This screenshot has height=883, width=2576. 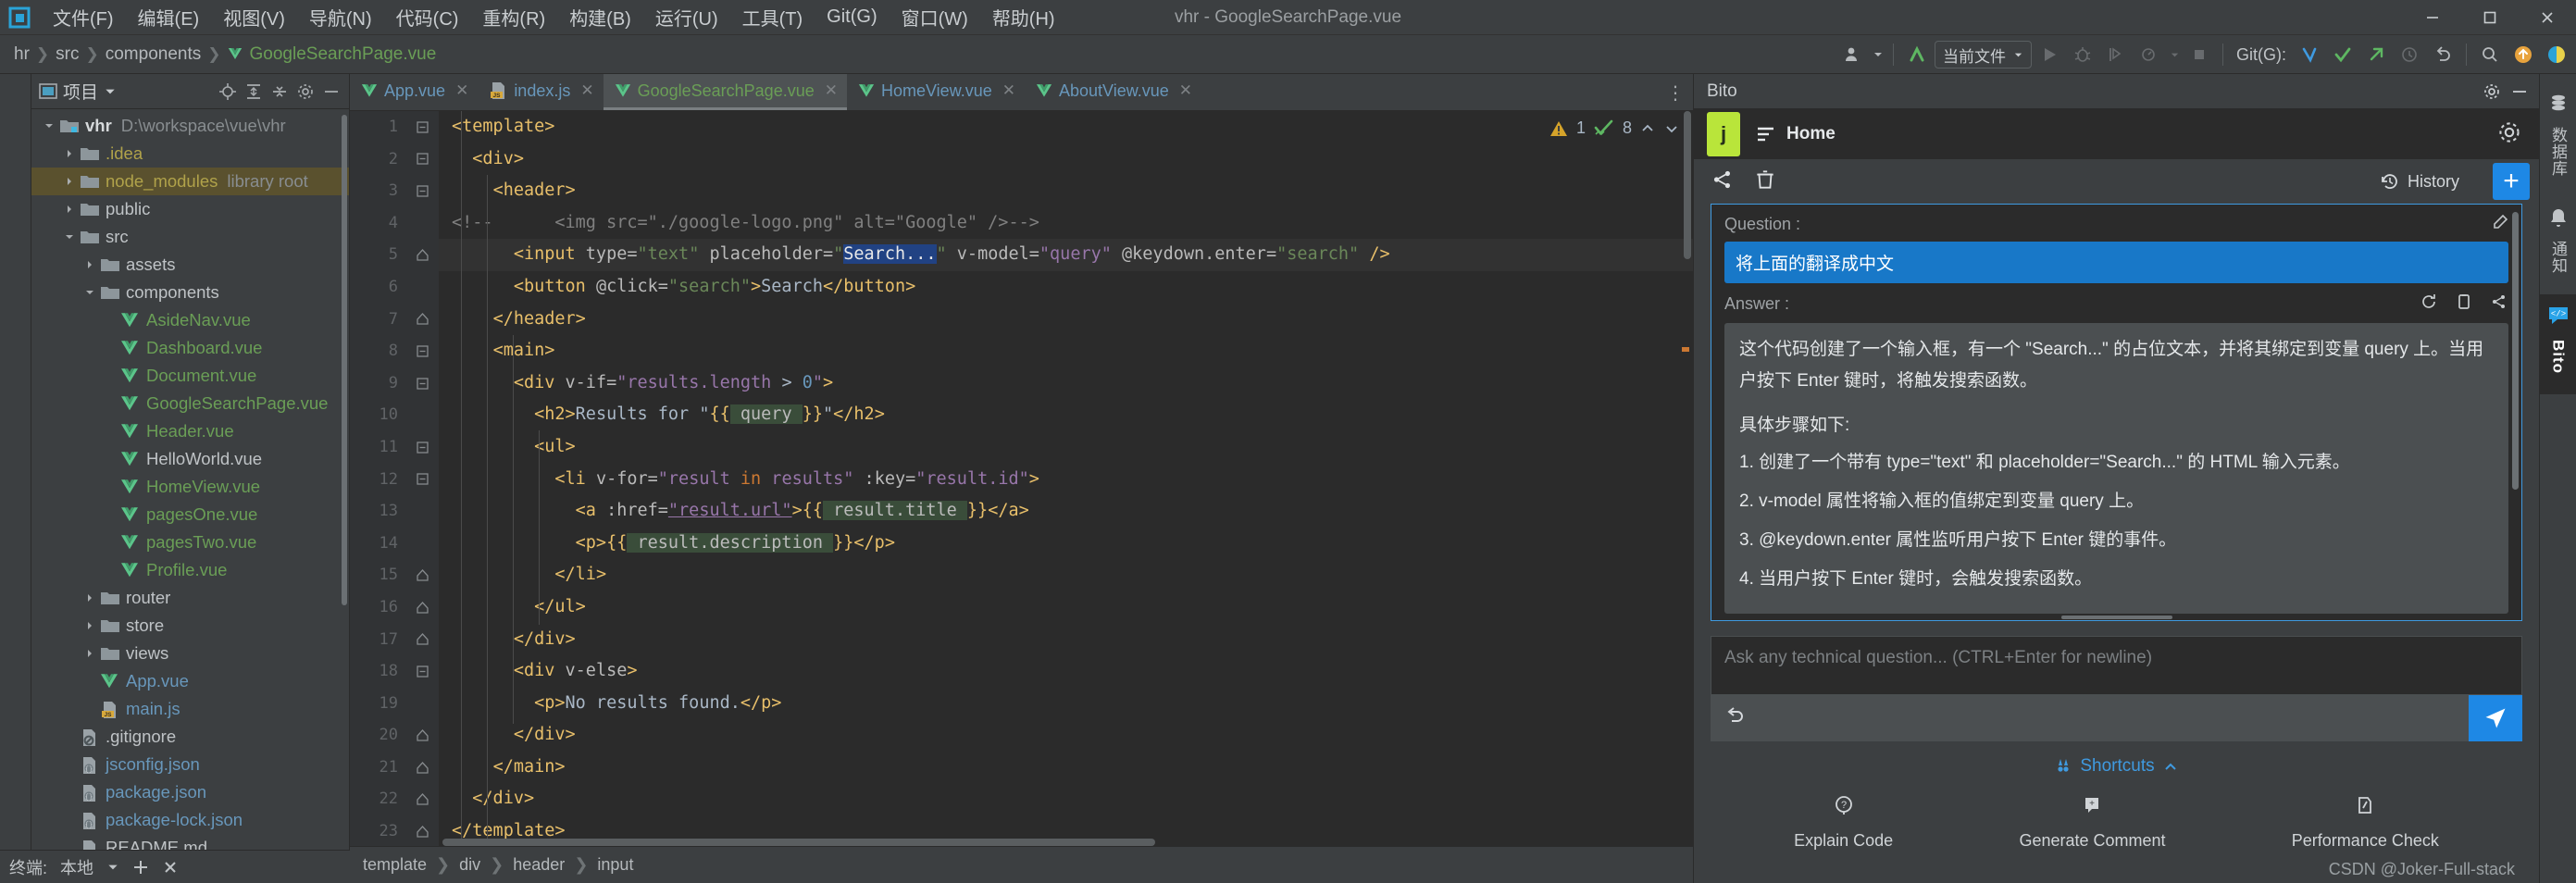 What do you see at coordinates (2174, 54) in the screenshot?
I see `profiler-chevron-icon` at bounding box center [2174, 54].